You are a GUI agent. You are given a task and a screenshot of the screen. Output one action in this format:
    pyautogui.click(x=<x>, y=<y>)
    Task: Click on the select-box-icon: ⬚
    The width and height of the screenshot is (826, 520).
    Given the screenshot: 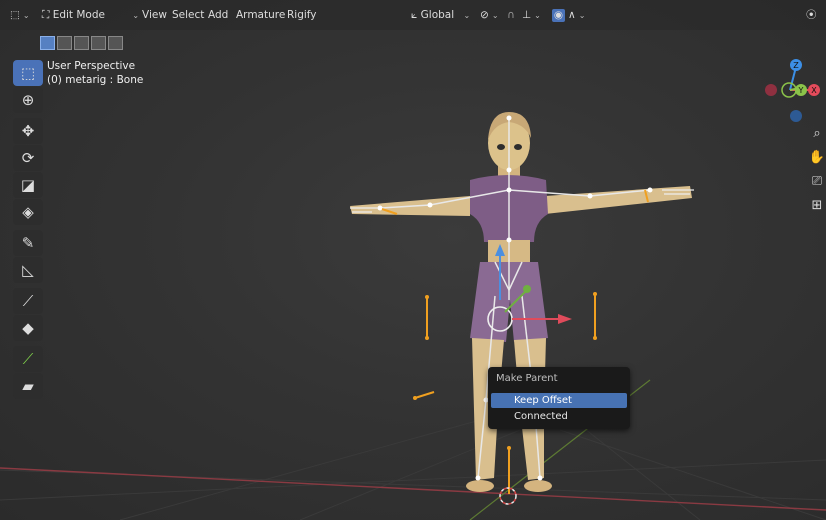 What is the action you would take?
    pyautogui.click(x=28, y=73)
    